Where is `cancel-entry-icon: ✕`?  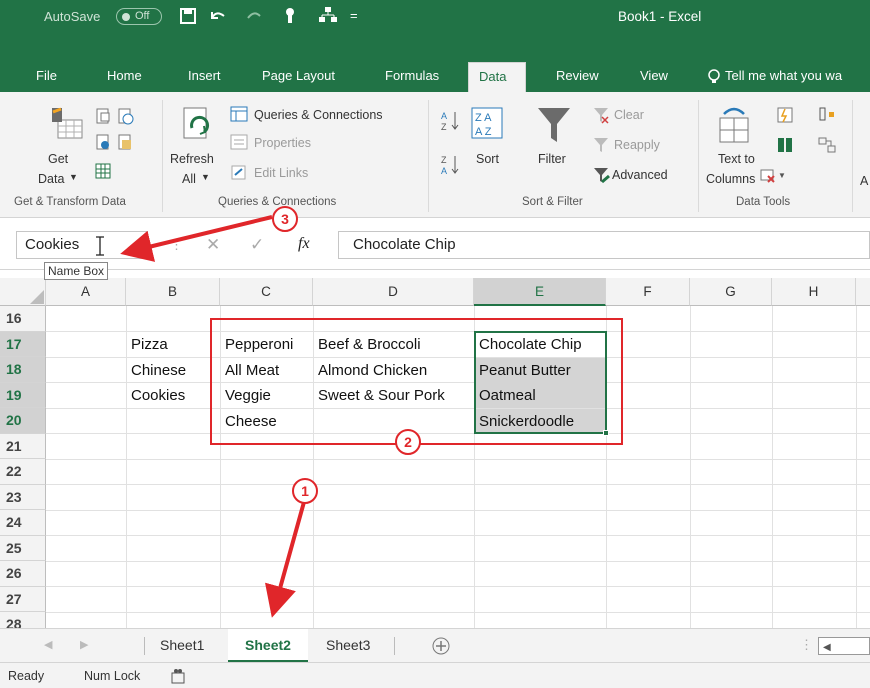
cancel-entry-icon: ✕ is located at coordinates (213, 245).